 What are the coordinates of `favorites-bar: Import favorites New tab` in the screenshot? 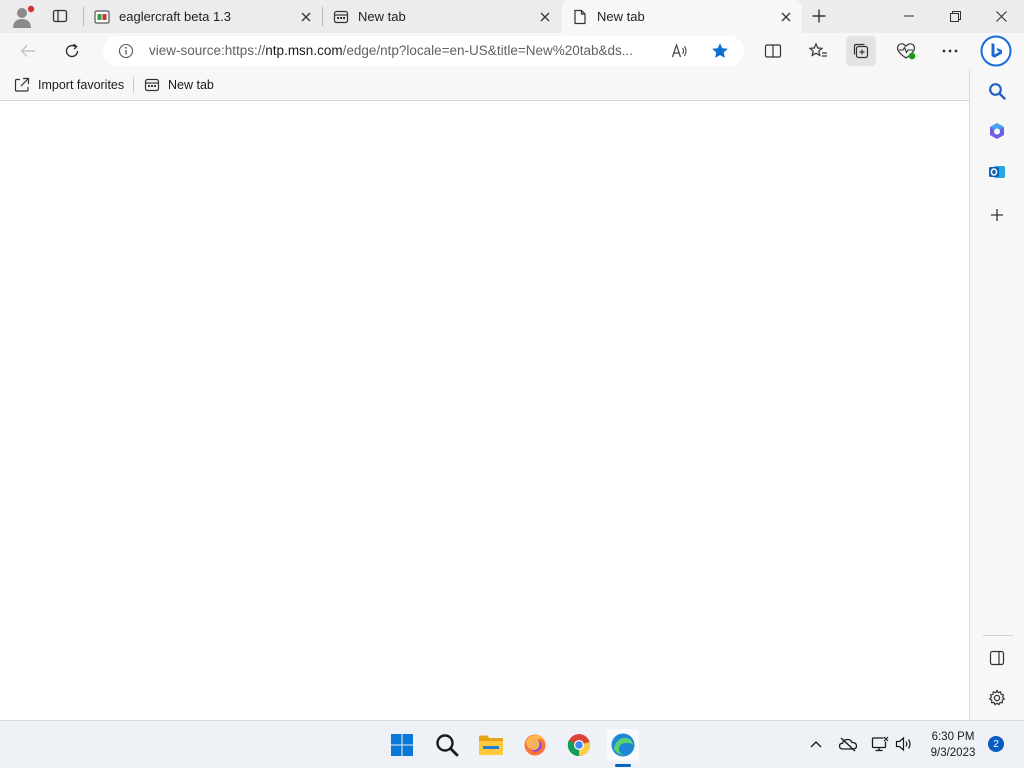 It's located at (485, 85).